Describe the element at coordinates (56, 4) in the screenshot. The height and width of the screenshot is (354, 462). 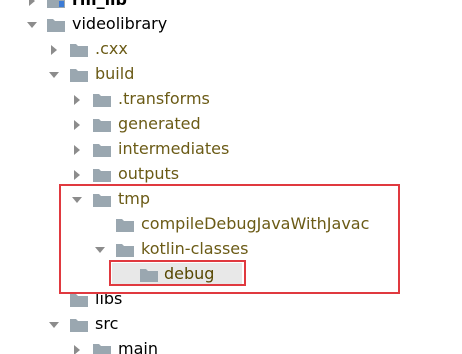
I see `module-folder-icon` at that location.